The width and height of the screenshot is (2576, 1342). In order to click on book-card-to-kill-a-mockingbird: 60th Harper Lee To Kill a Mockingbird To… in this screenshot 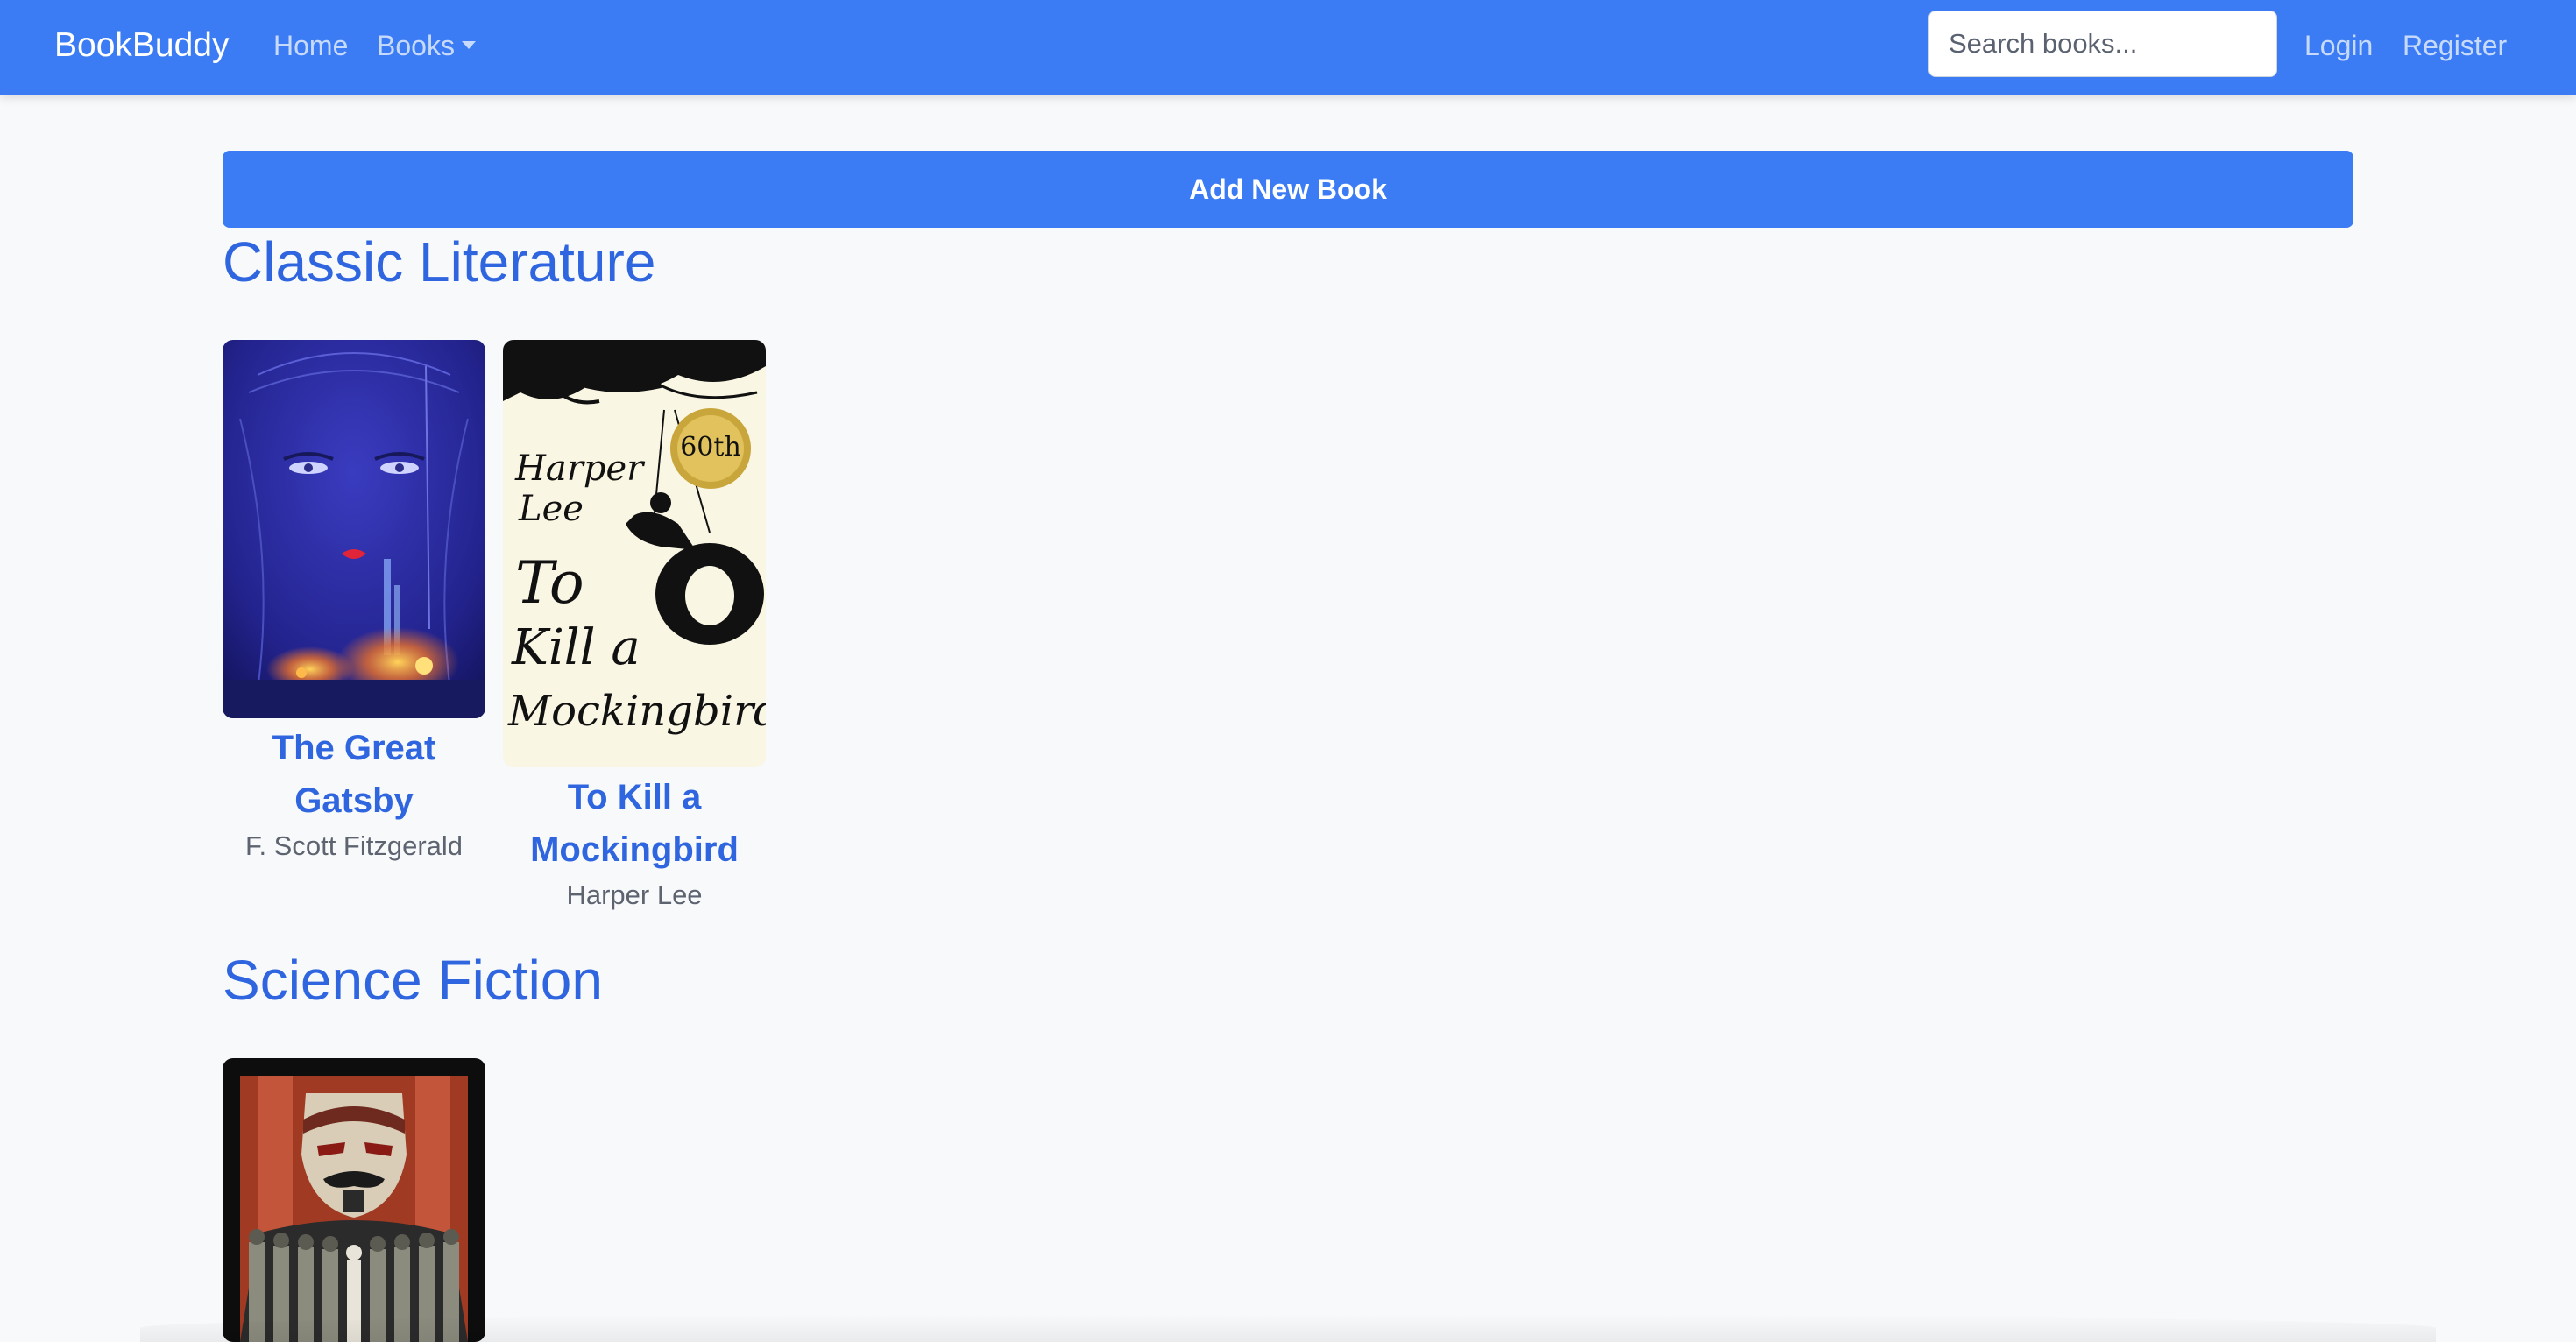, I will do `click(634, 627)`.